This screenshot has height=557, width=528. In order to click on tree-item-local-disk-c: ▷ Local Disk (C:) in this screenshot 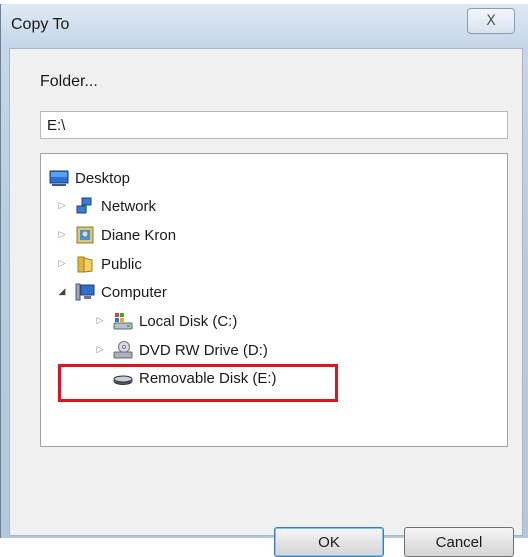, I will do `click(166, 321)`.